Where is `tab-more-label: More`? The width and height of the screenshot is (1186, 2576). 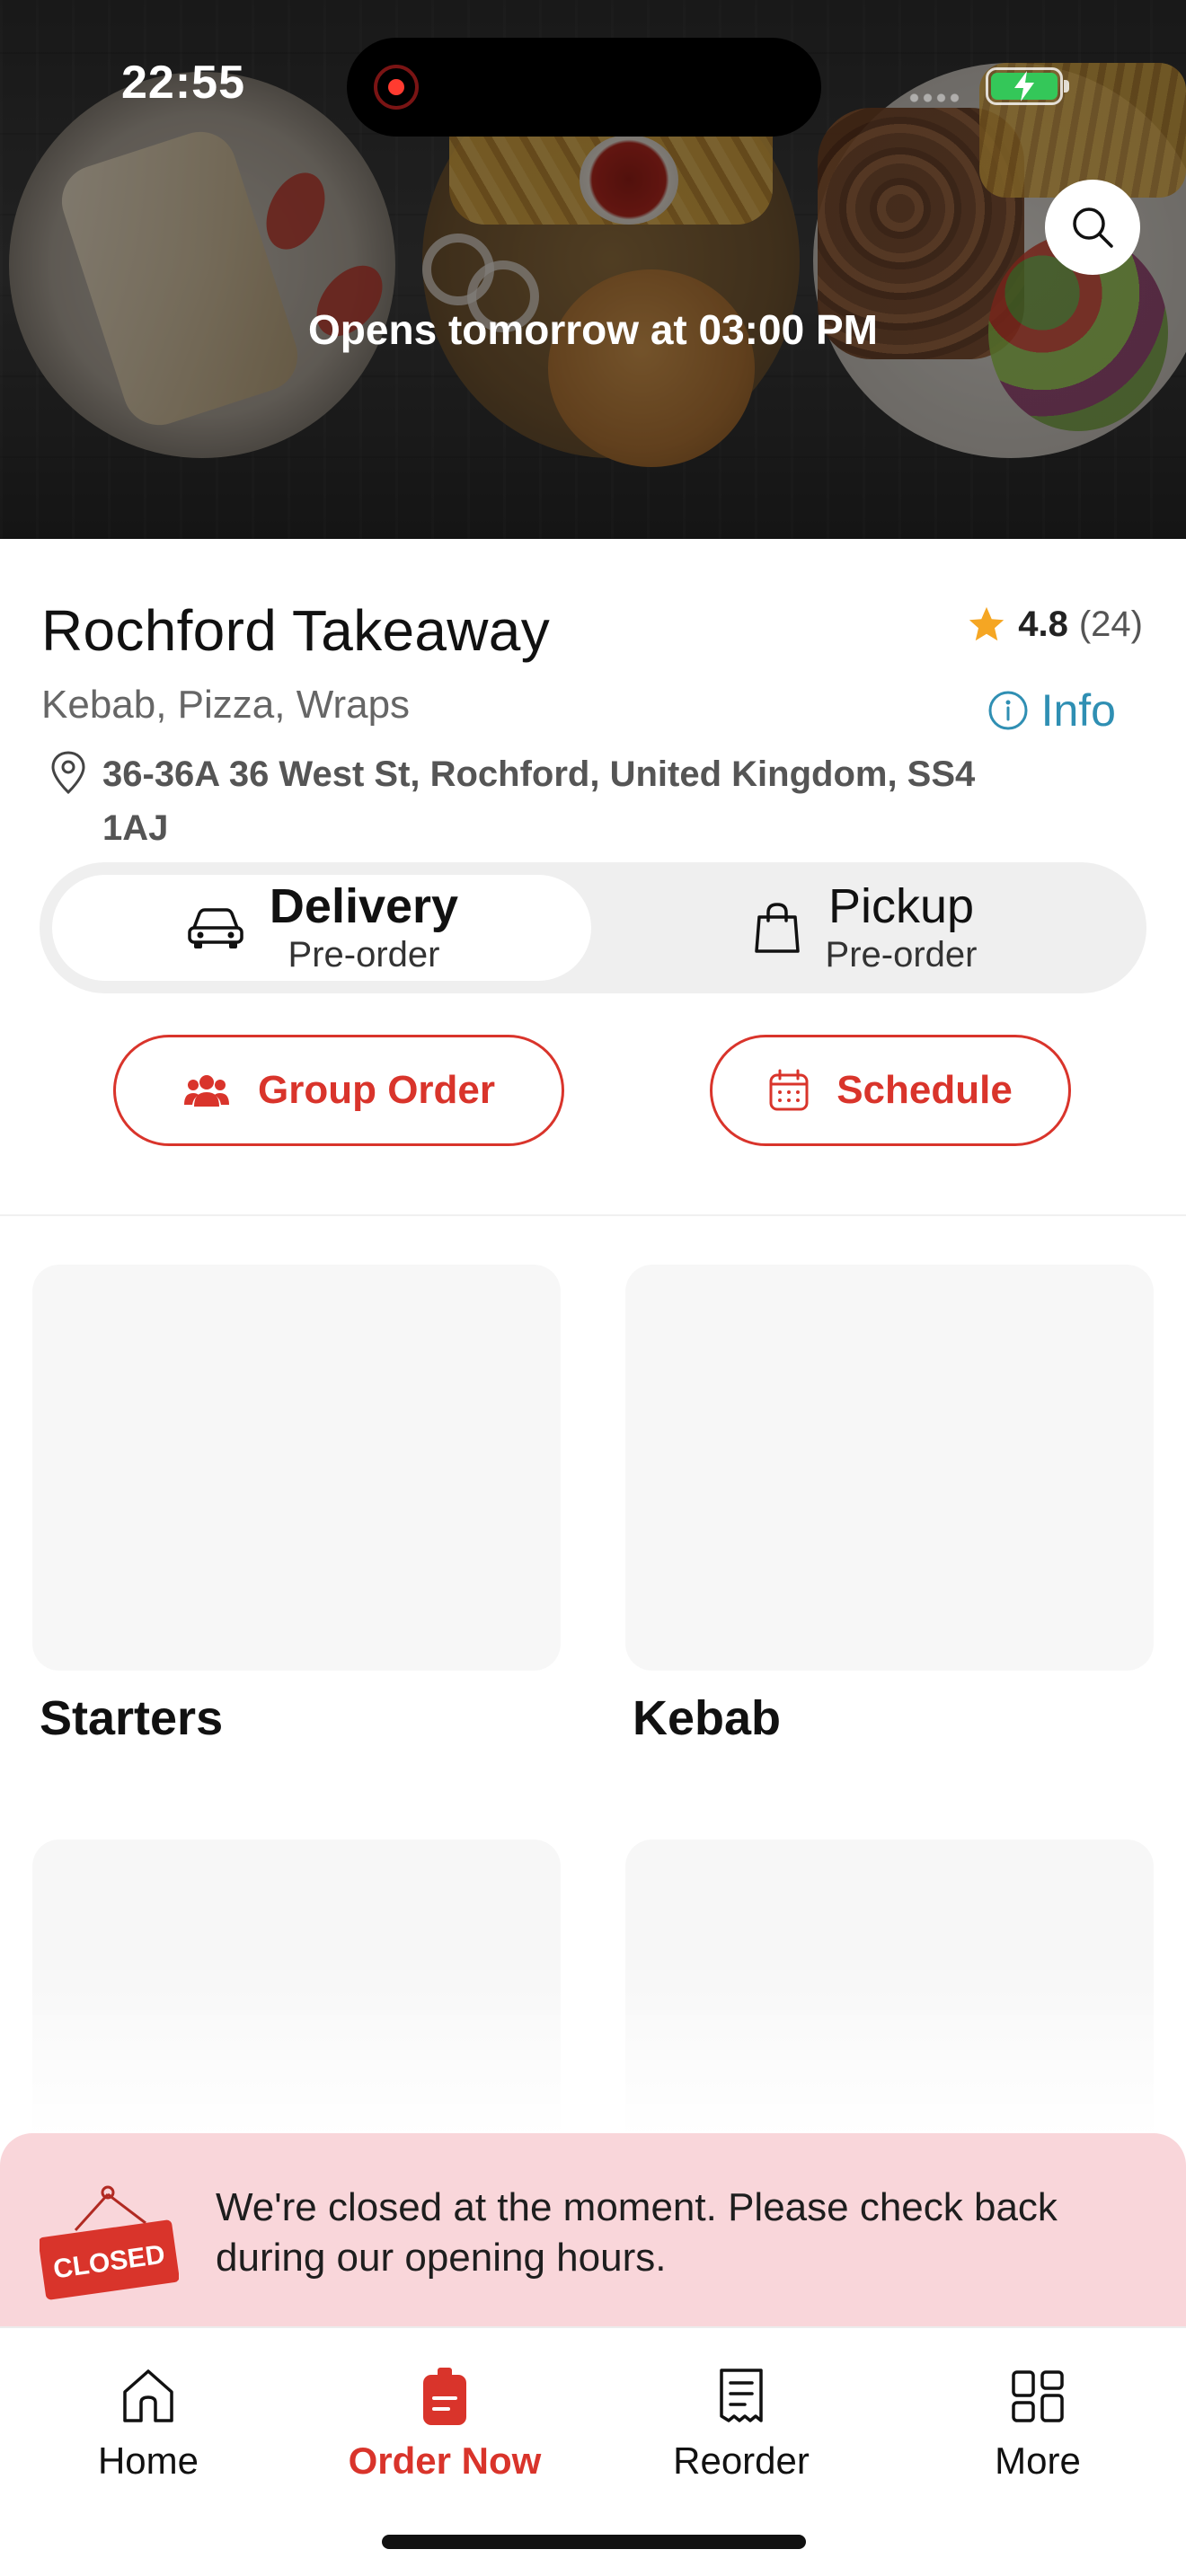 tab-more-label: More is located at coordinates (1038, 2460).